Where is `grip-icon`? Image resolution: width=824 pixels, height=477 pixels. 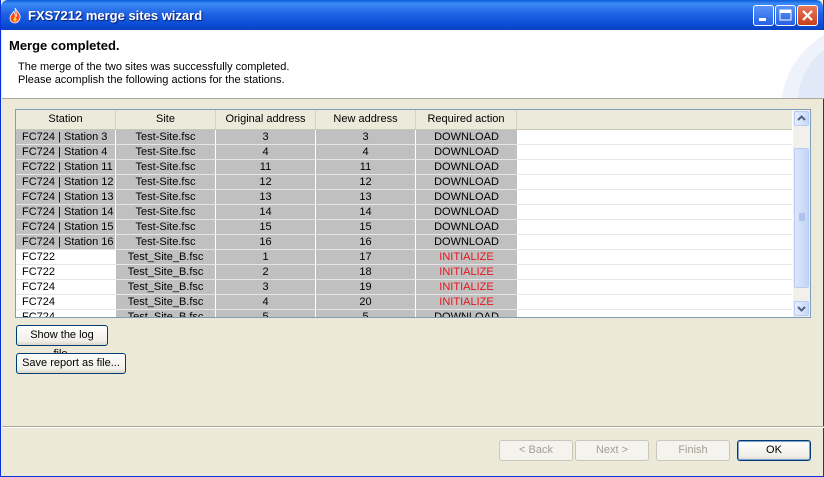 grip-icon is located at coordinates (802, 217).